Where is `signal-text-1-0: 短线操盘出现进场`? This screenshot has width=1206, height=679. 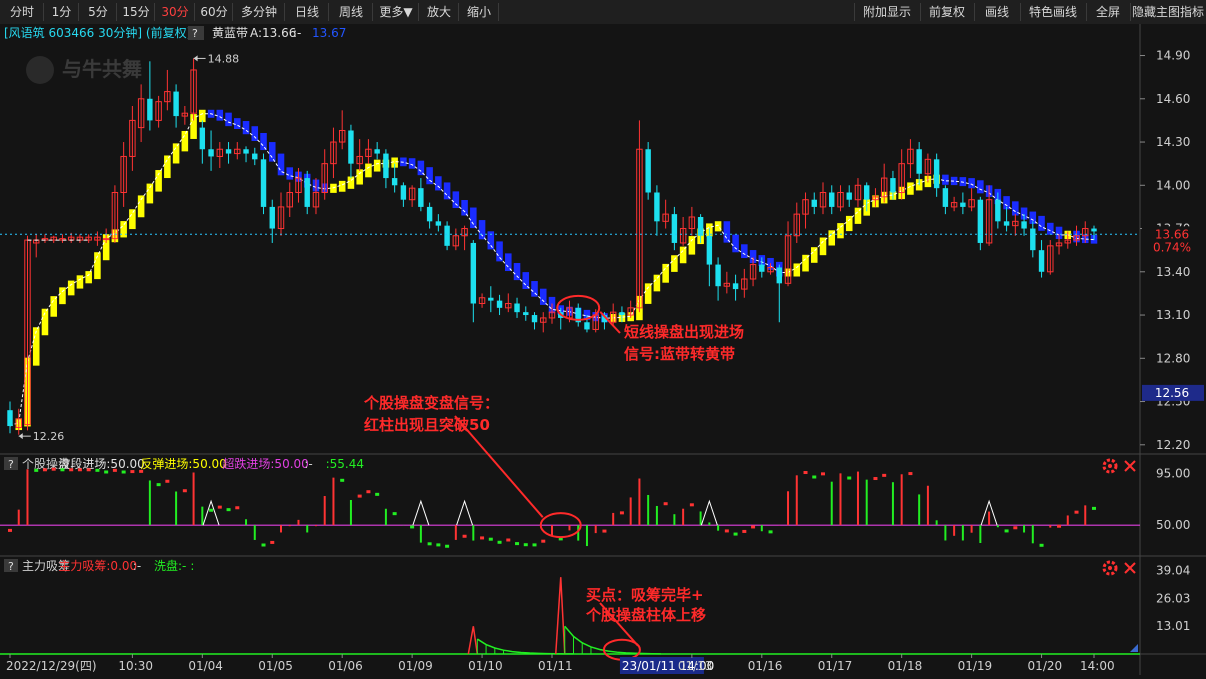
signal-text-1-0: 短线操盘出现进场 is located at coordinates (684, 332).